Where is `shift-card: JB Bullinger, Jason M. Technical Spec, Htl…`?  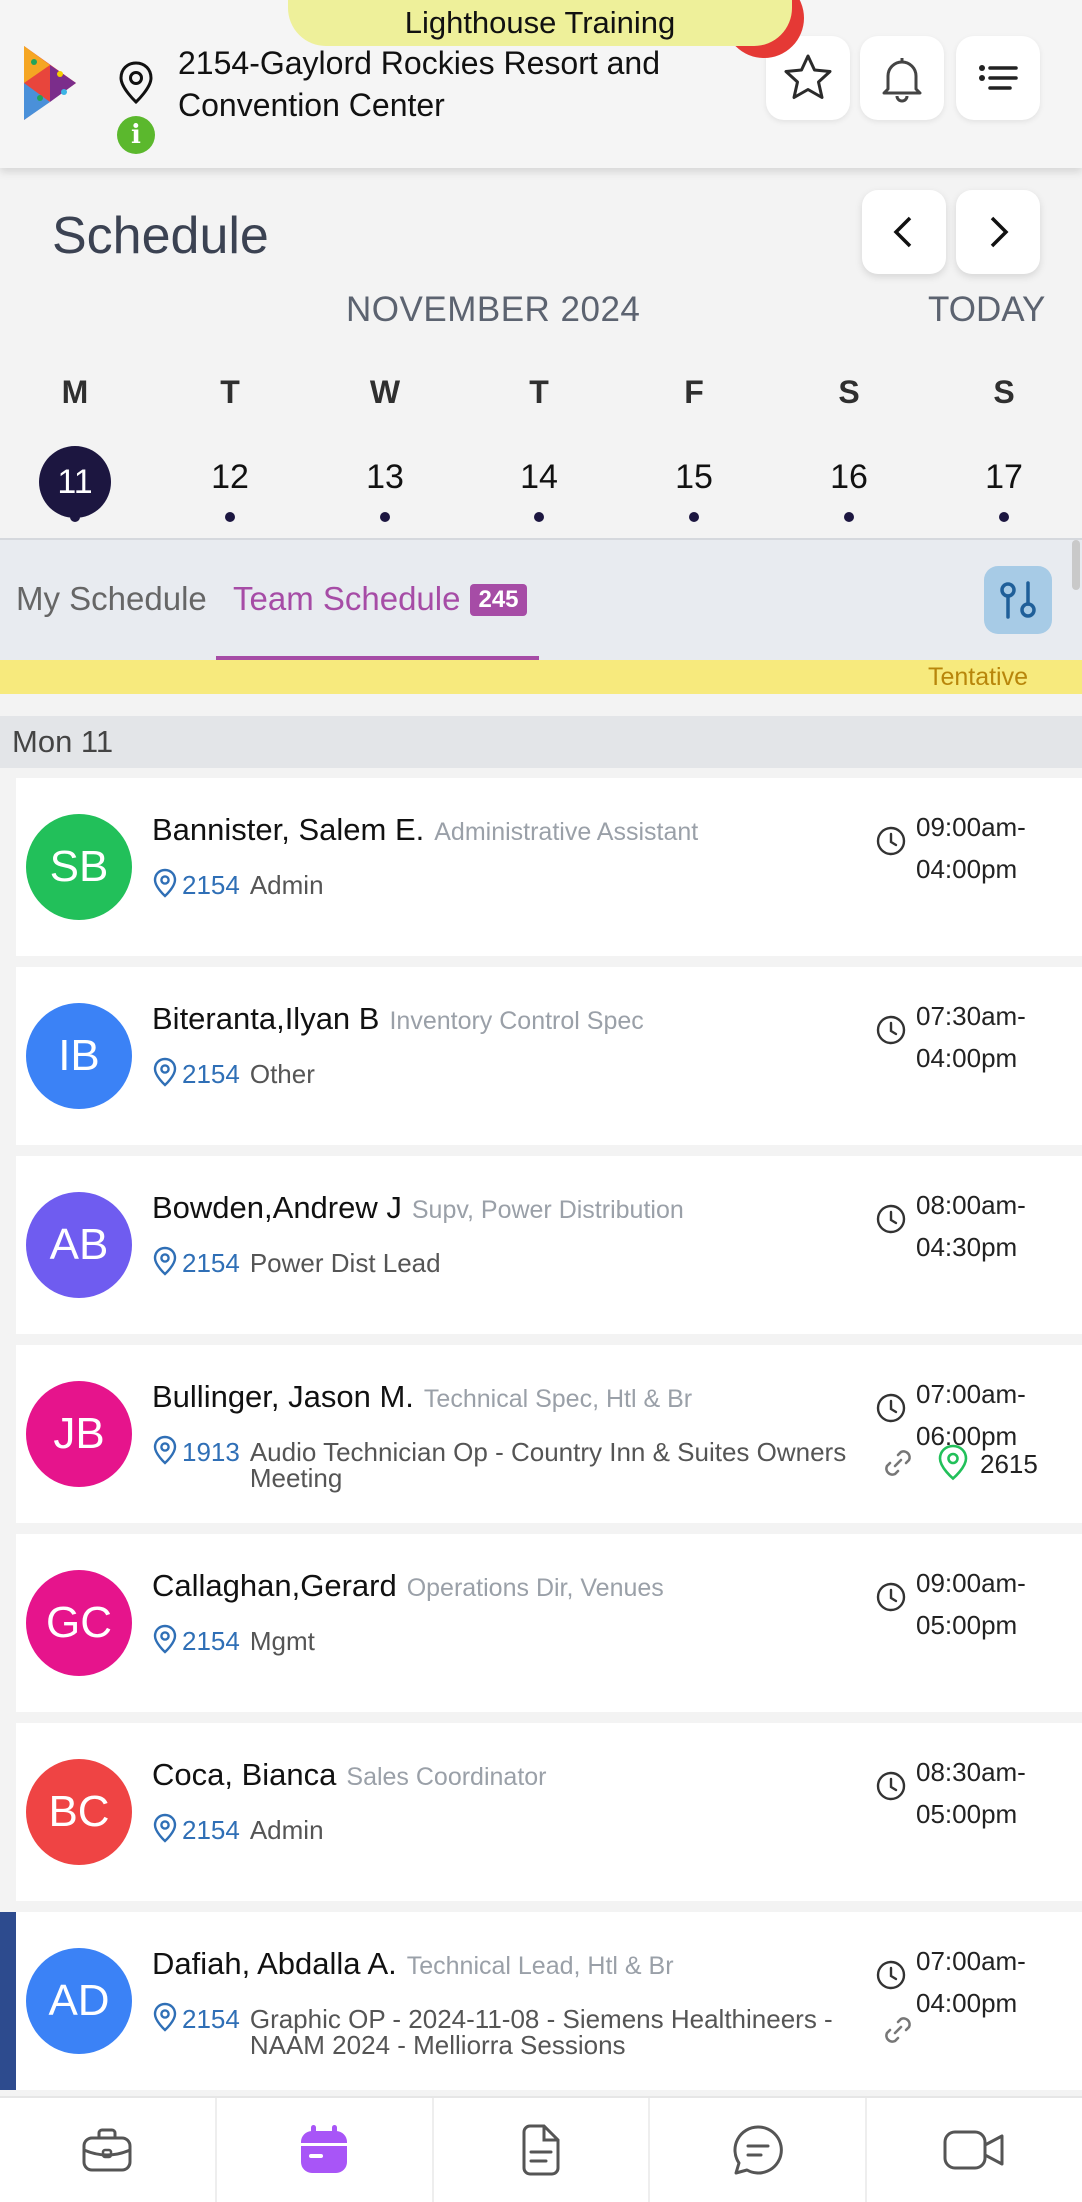 shift-card: JB Bullinger, Jason M. Technical Spec, Htl… is located at coordinates (549, 1434).